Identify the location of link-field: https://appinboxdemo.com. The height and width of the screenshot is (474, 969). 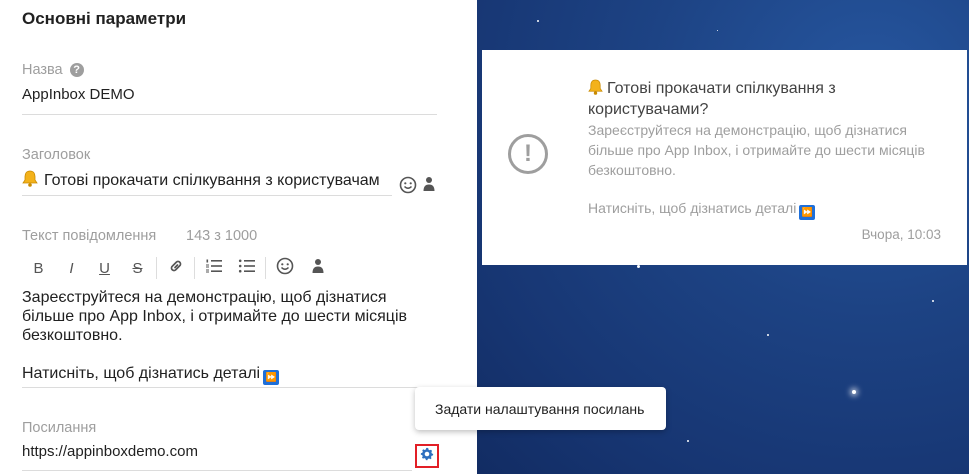
(110, 451).